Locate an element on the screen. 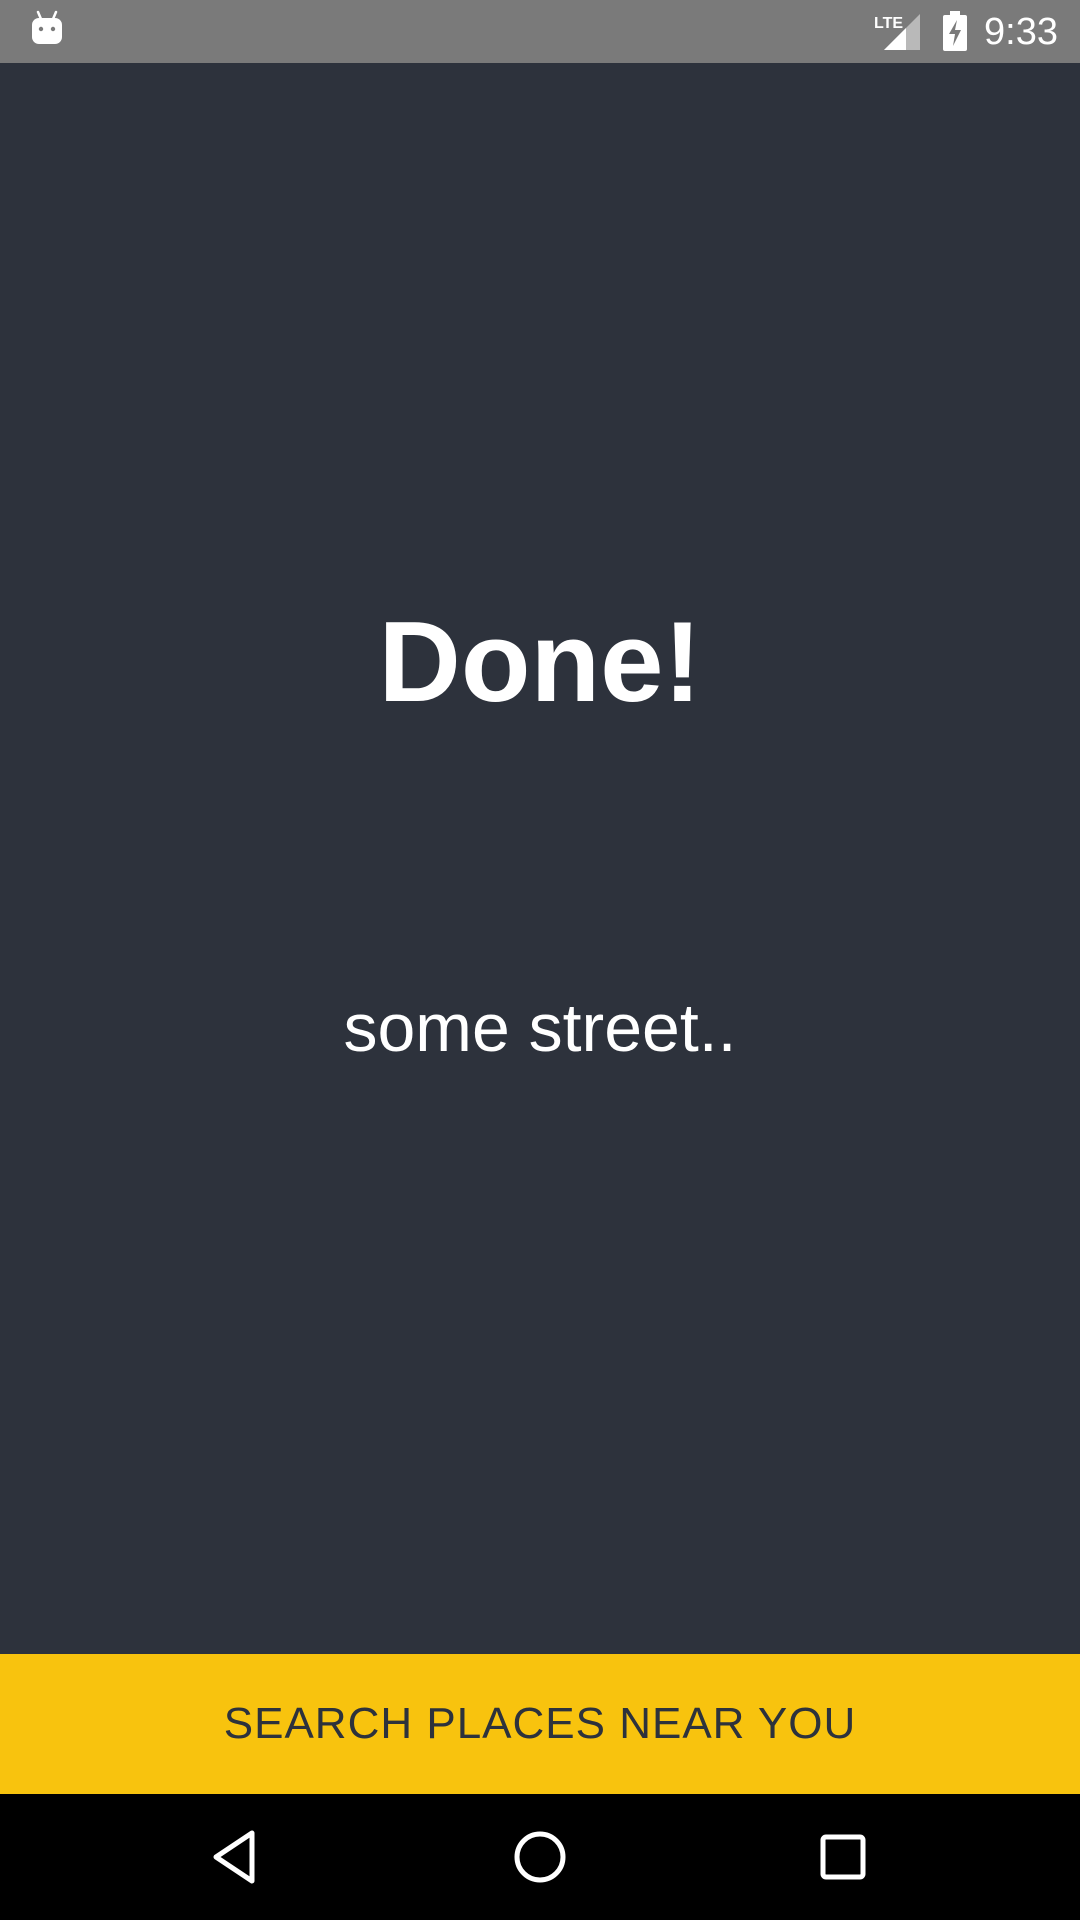 This screenshot has width=1080, height=1920. battery-charging-icon is located at coordinates (955, 31).